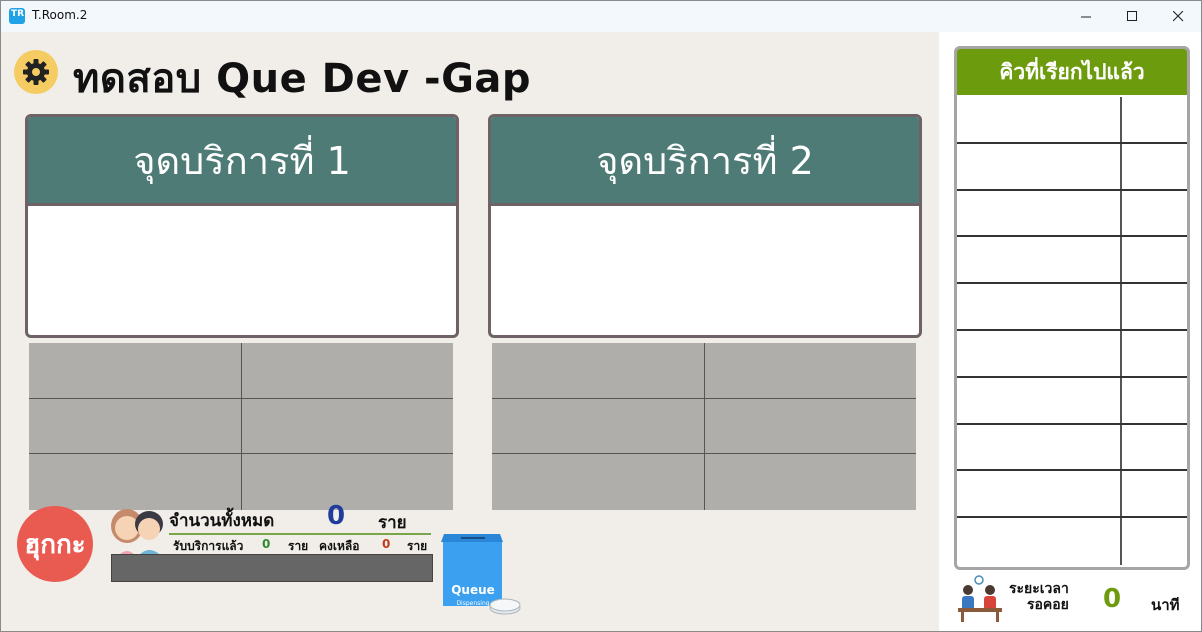  Describe the element at coordinates (300, 534) in the screenshot. I see `stats-divider` at that location.